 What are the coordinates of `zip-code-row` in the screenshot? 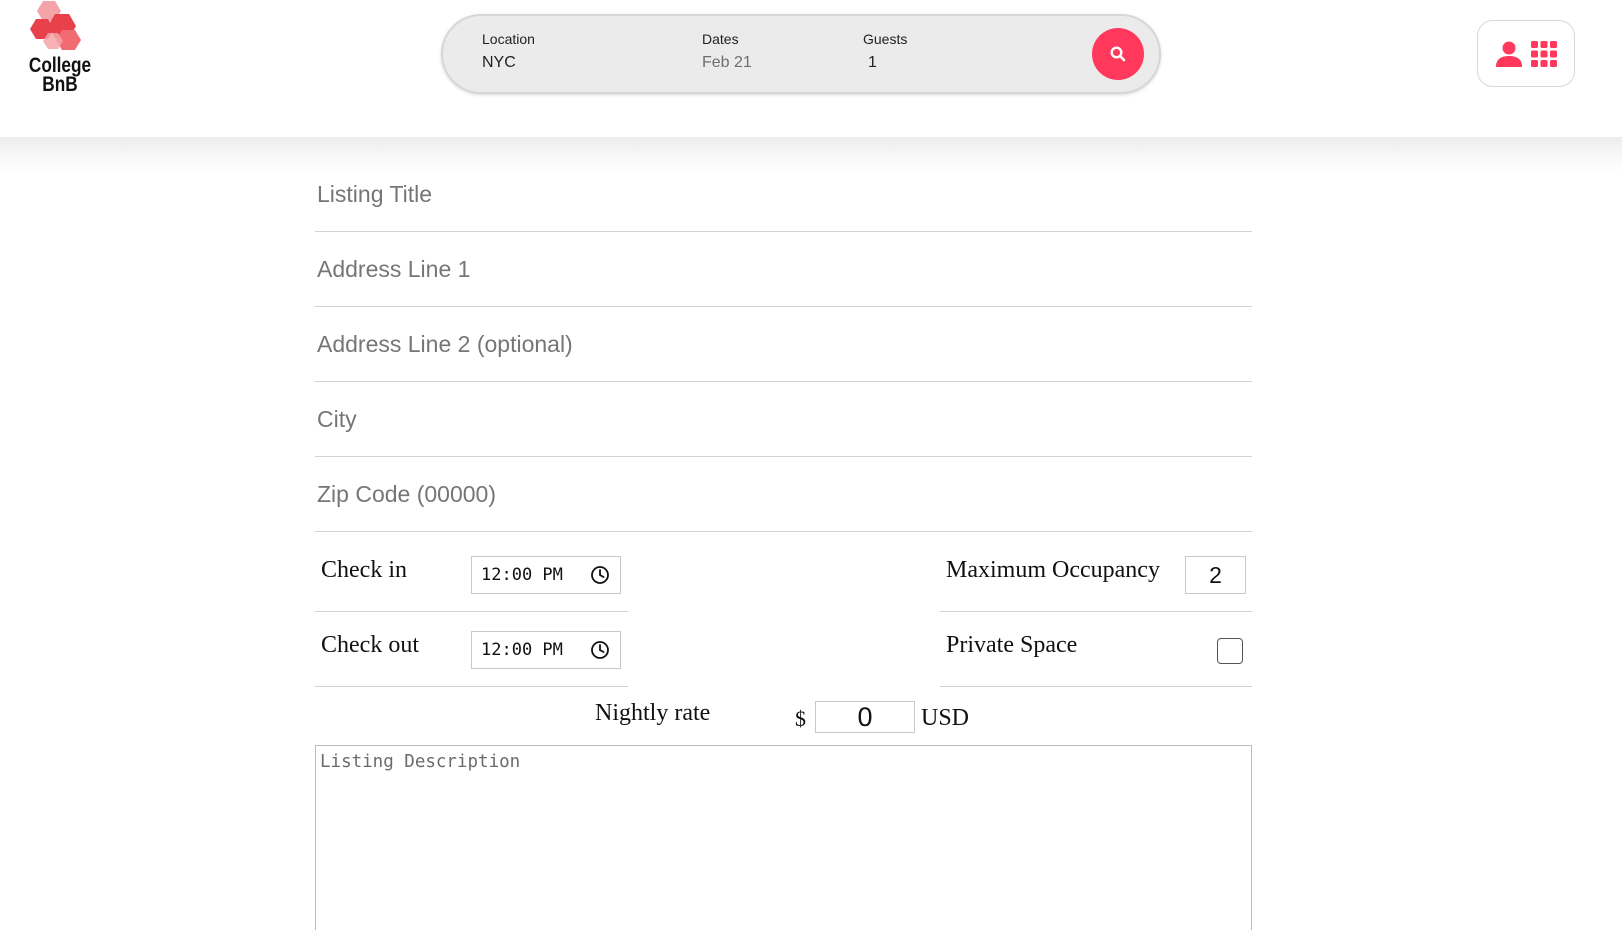 It's located at (783, 494).